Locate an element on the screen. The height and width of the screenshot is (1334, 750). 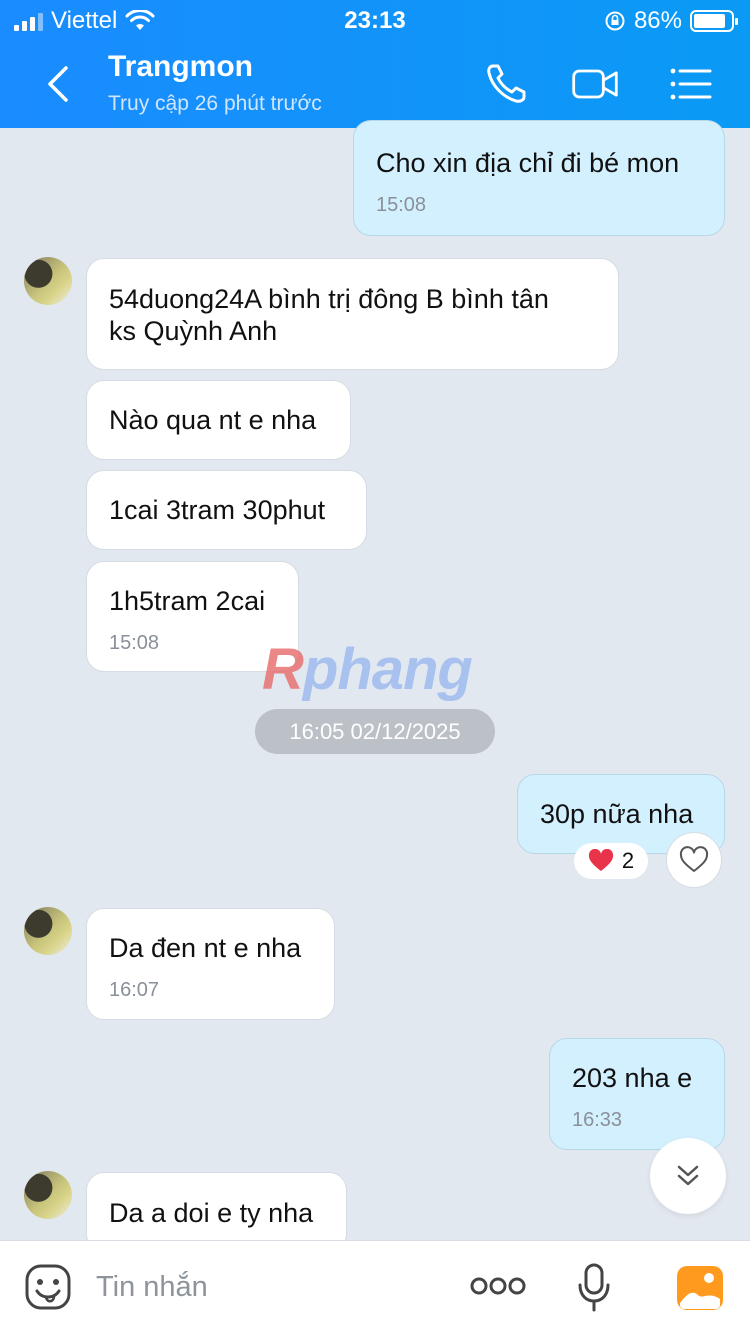
message-outgoing: 203 nha e 16:33 is located at coordinates (637, 1094).